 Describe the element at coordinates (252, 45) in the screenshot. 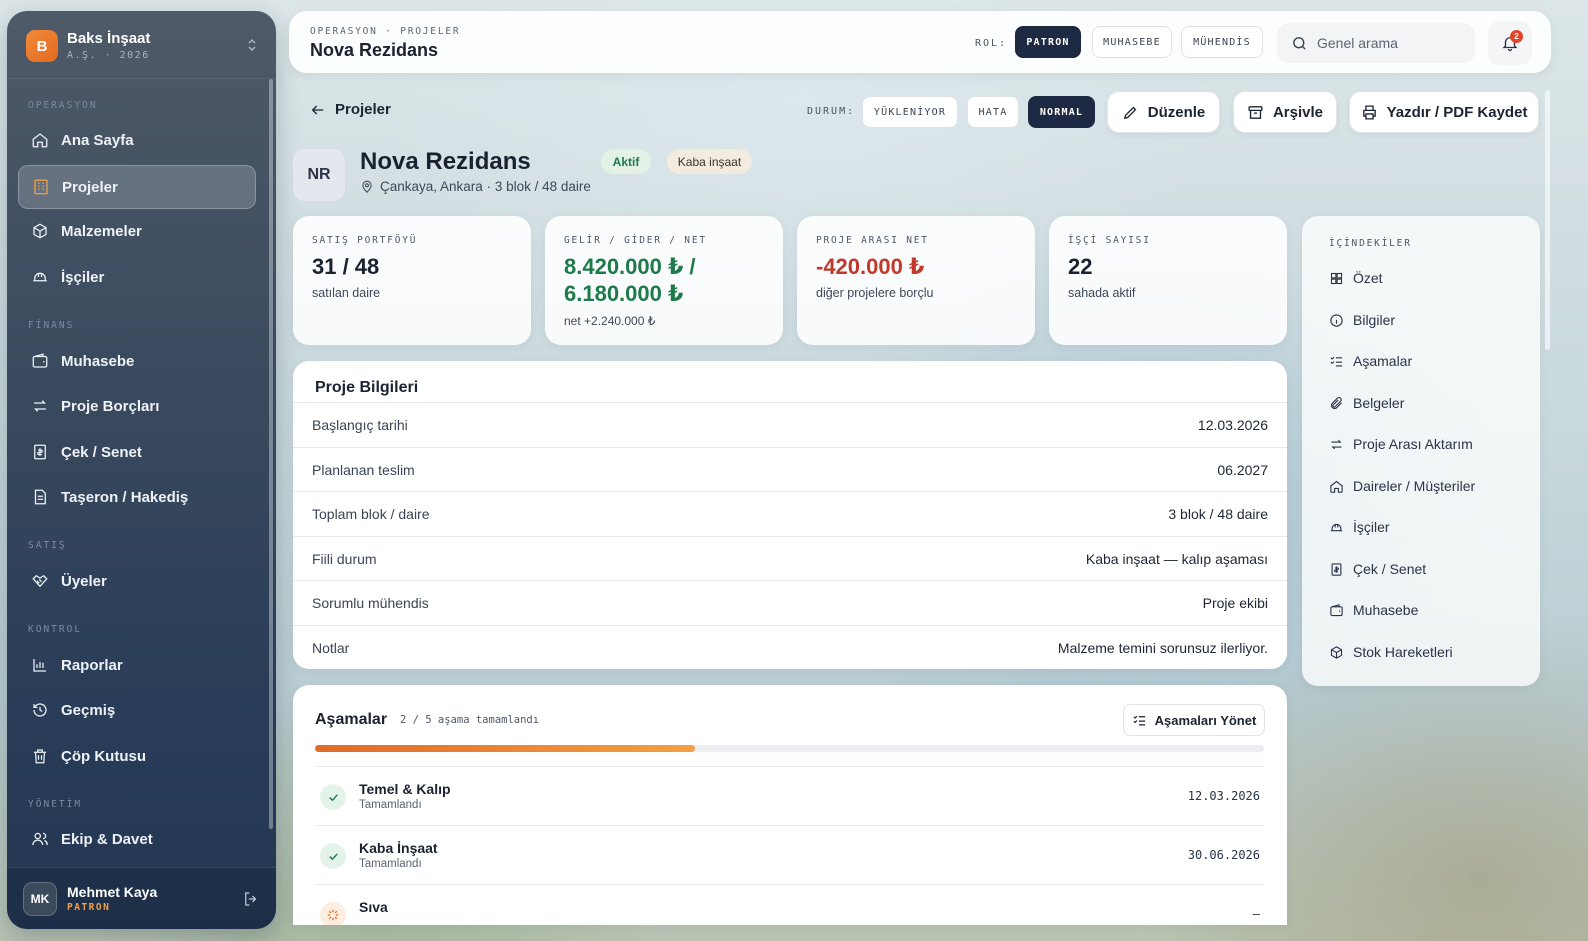

I see `chevron-up-down-icon` at that location.